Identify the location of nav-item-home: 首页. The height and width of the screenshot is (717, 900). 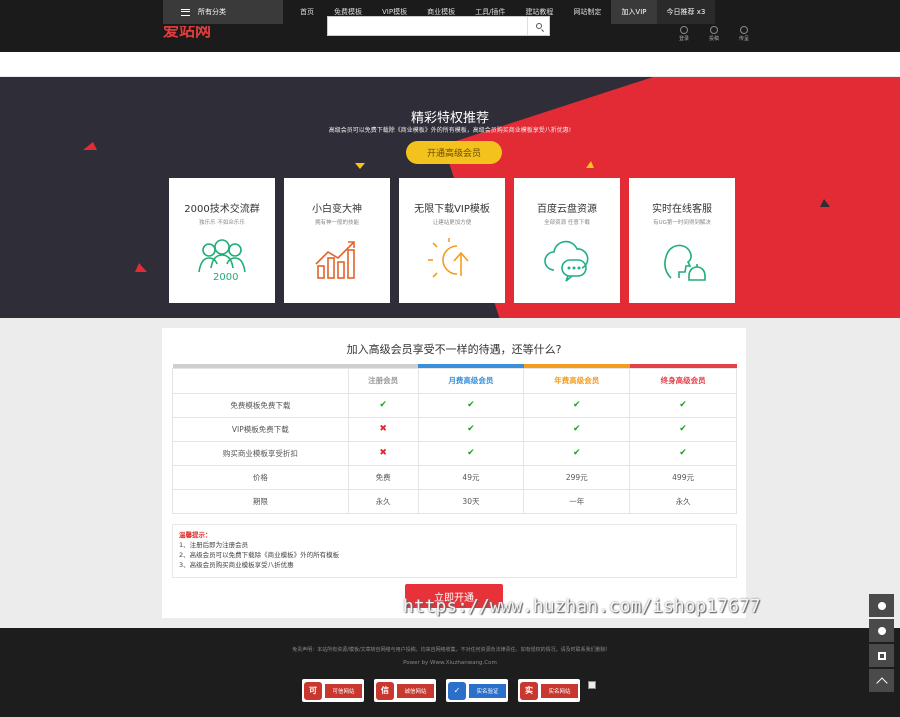
(307, 12).